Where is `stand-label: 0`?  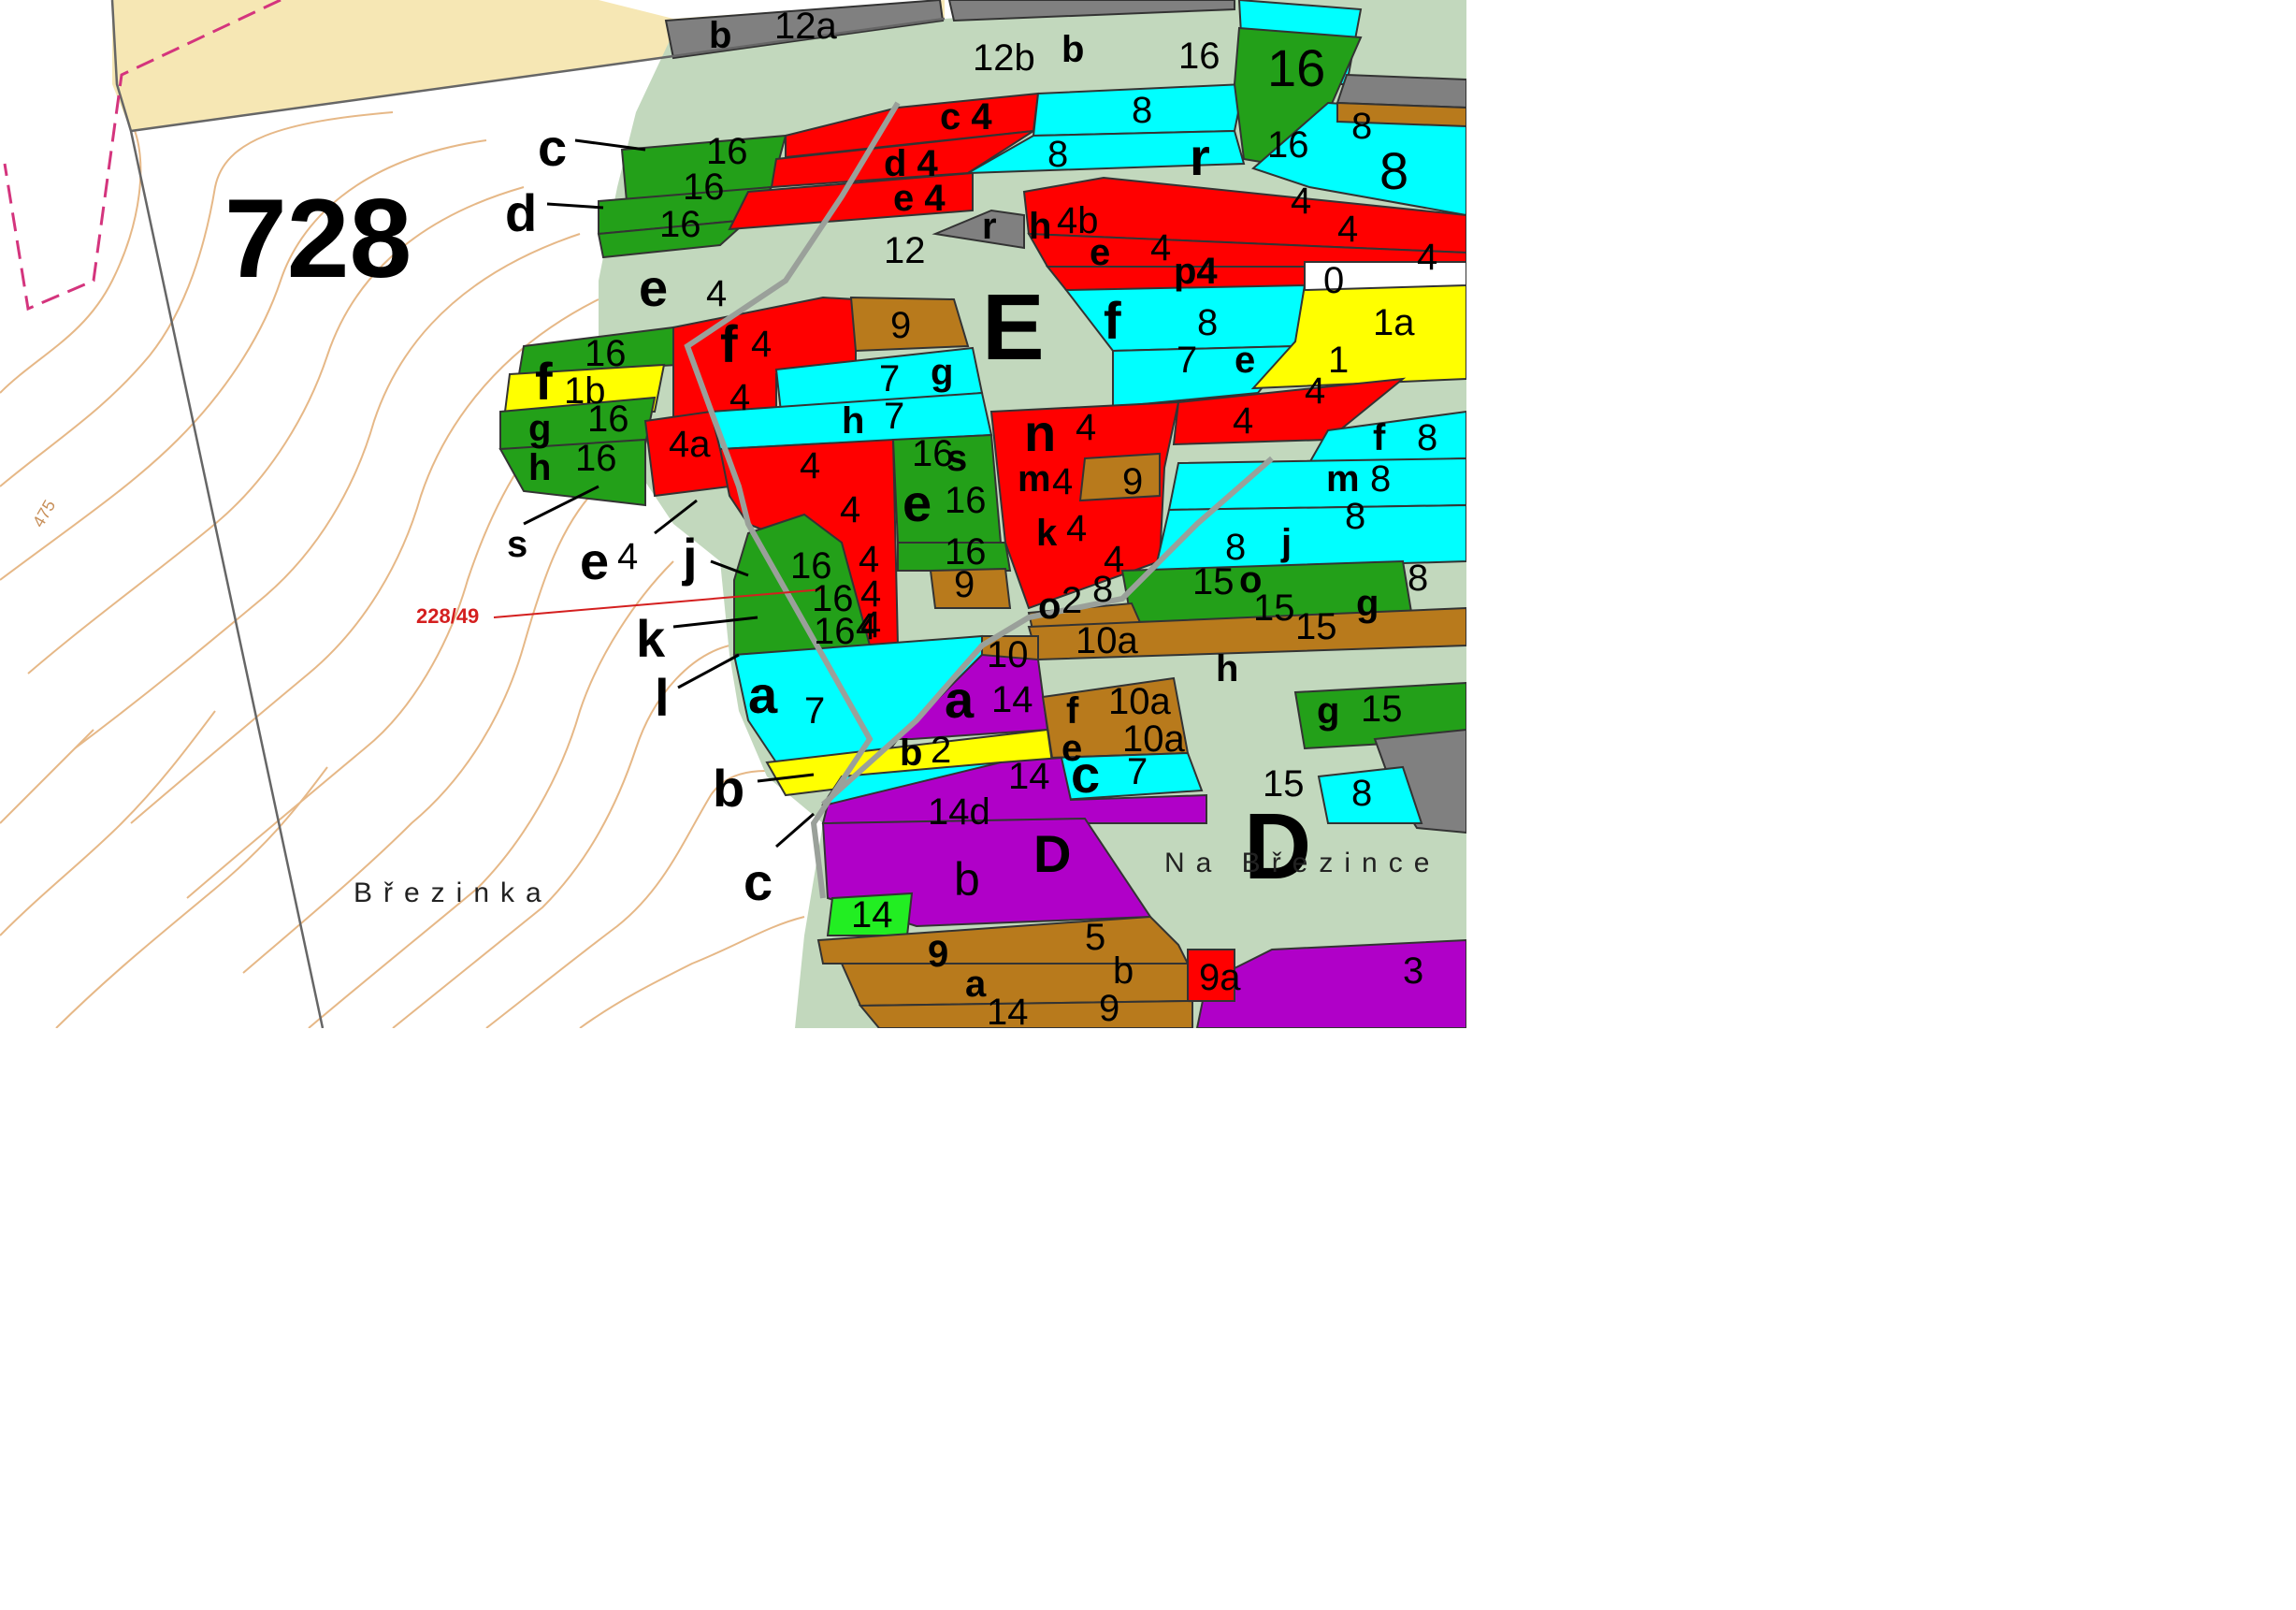
stand-label: 0 is located at coordinates (1334, 280).